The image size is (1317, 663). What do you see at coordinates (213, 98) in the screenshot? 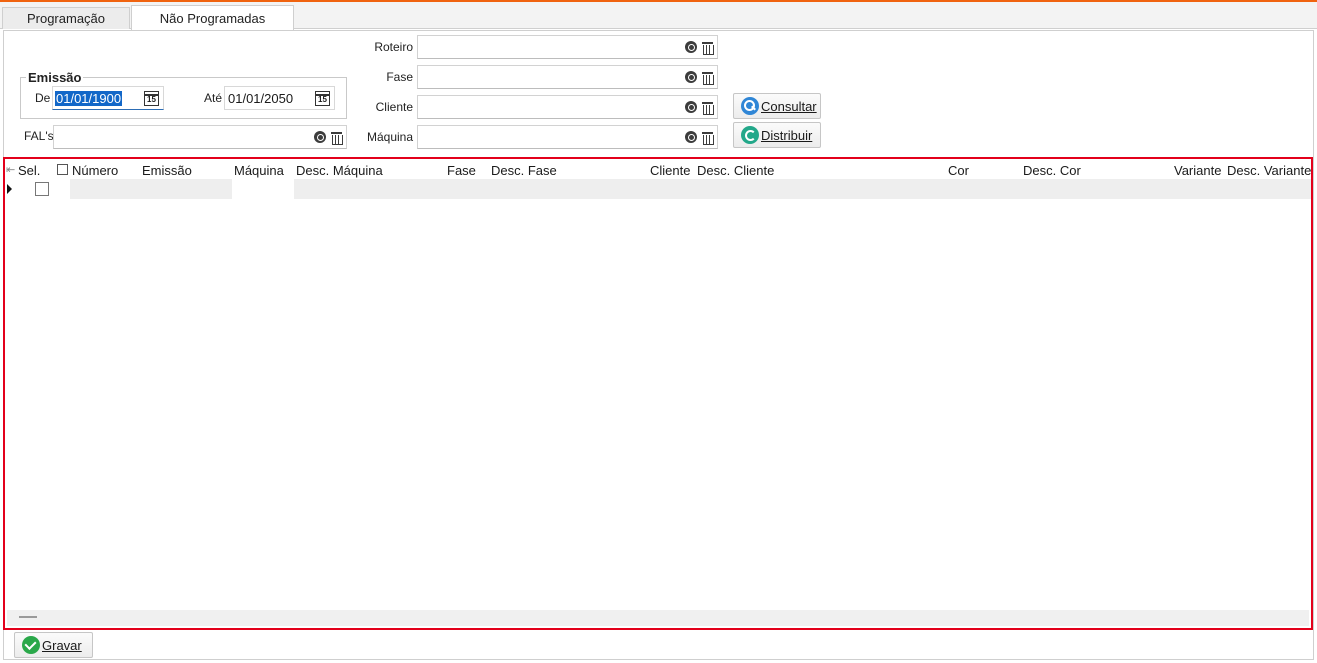
I see `ate-label: Até` at bounding box center [213, 98].